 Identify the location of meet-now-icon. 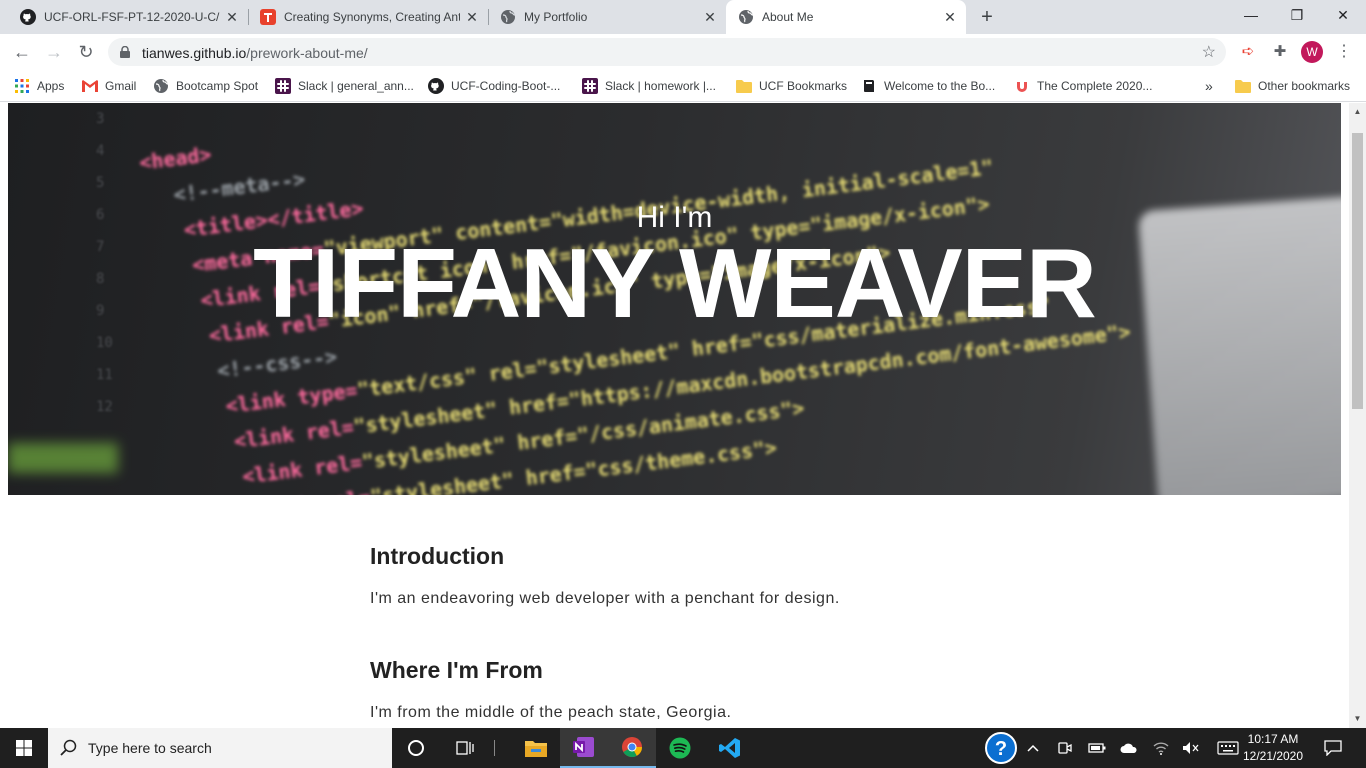
(1065, 748).